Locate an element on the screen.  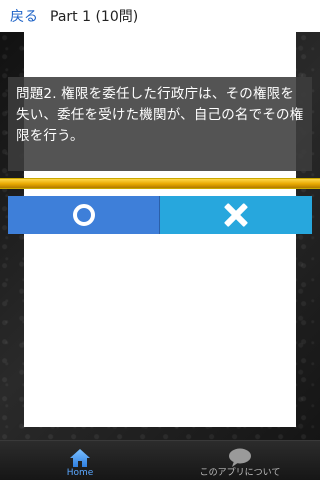
tab-home: Home is located at coordinates (80, 461).